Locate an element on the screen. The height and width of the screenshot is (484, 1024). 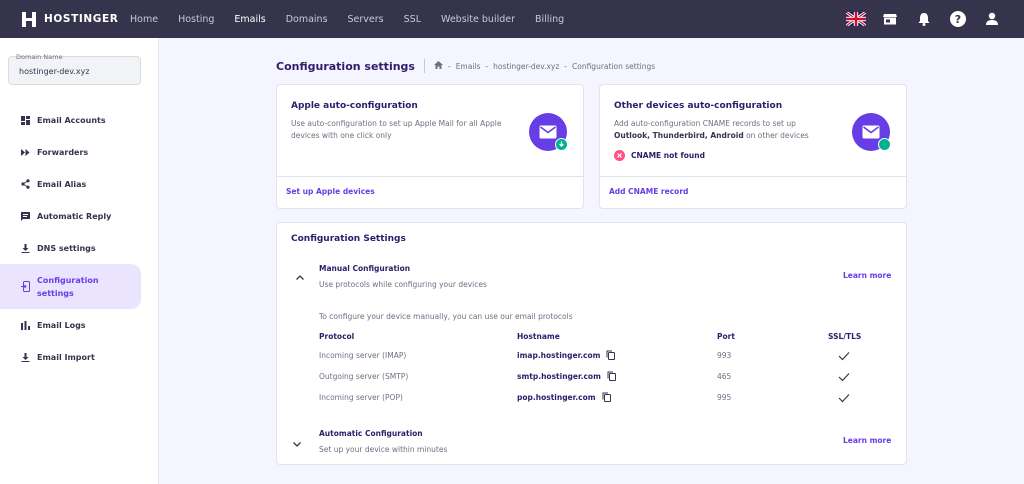
help-icon: ? is located at coordinates (958, 19).